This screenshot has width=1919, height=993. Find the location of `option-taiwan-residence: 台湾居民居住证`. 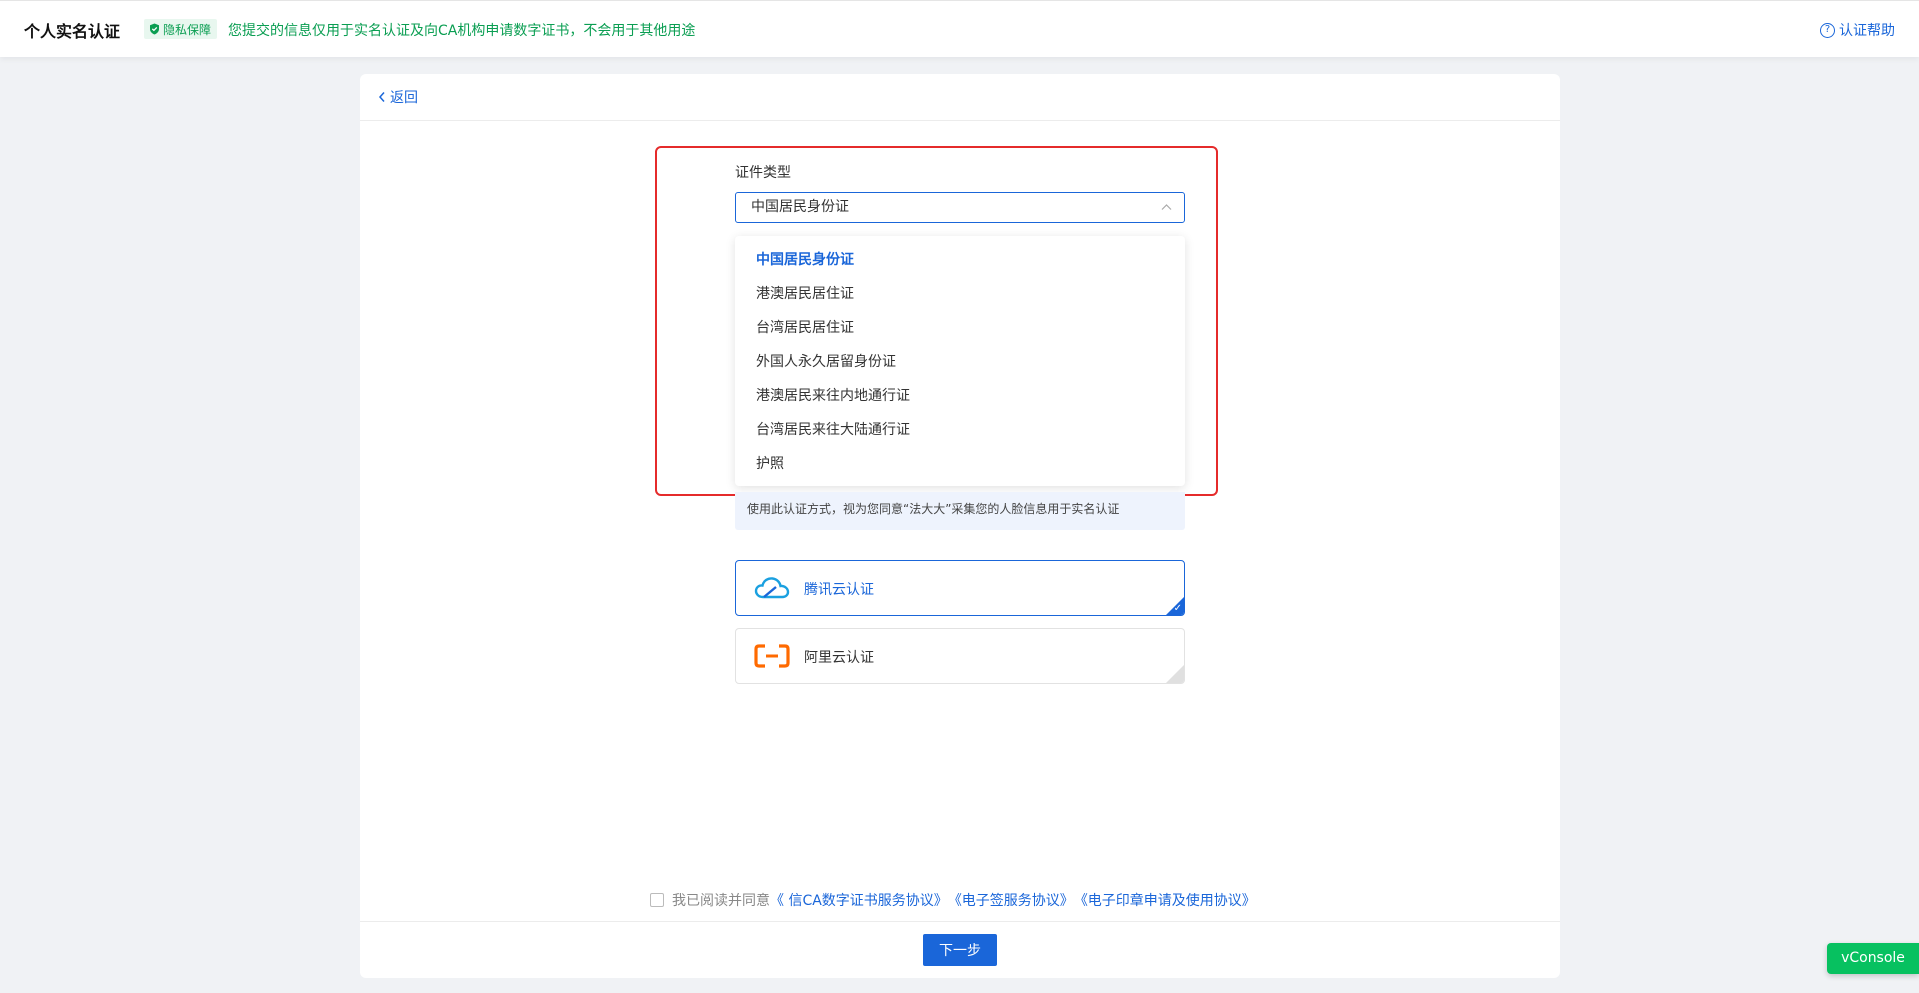

option-taiwan-residence: 台湾居民居住证 is located at coordinates (960, 328).